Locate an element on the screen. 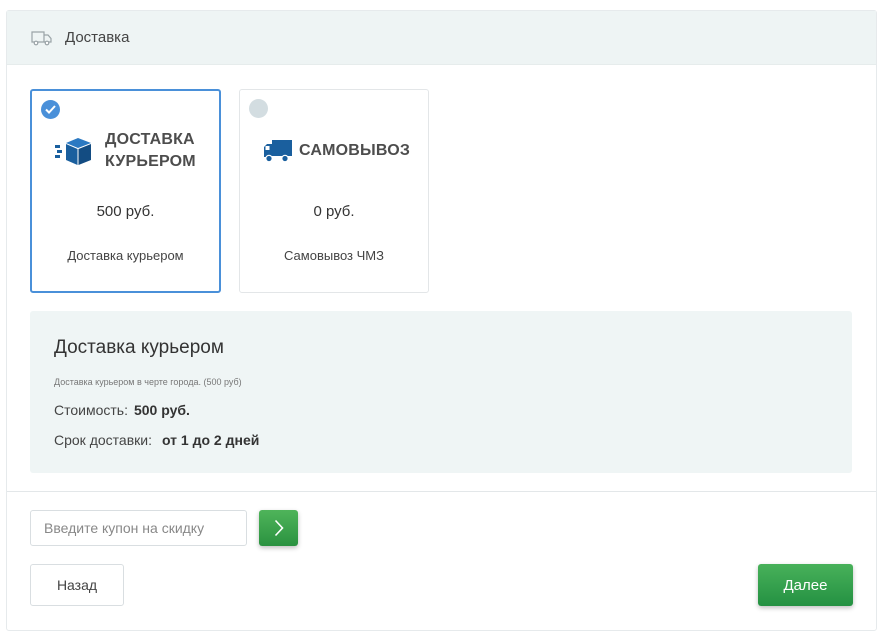 Image resolution: width=883 pixels, height=631 pixels. courier-logo-line1: ДОСТАВКА is located at coordinates (150, 139).